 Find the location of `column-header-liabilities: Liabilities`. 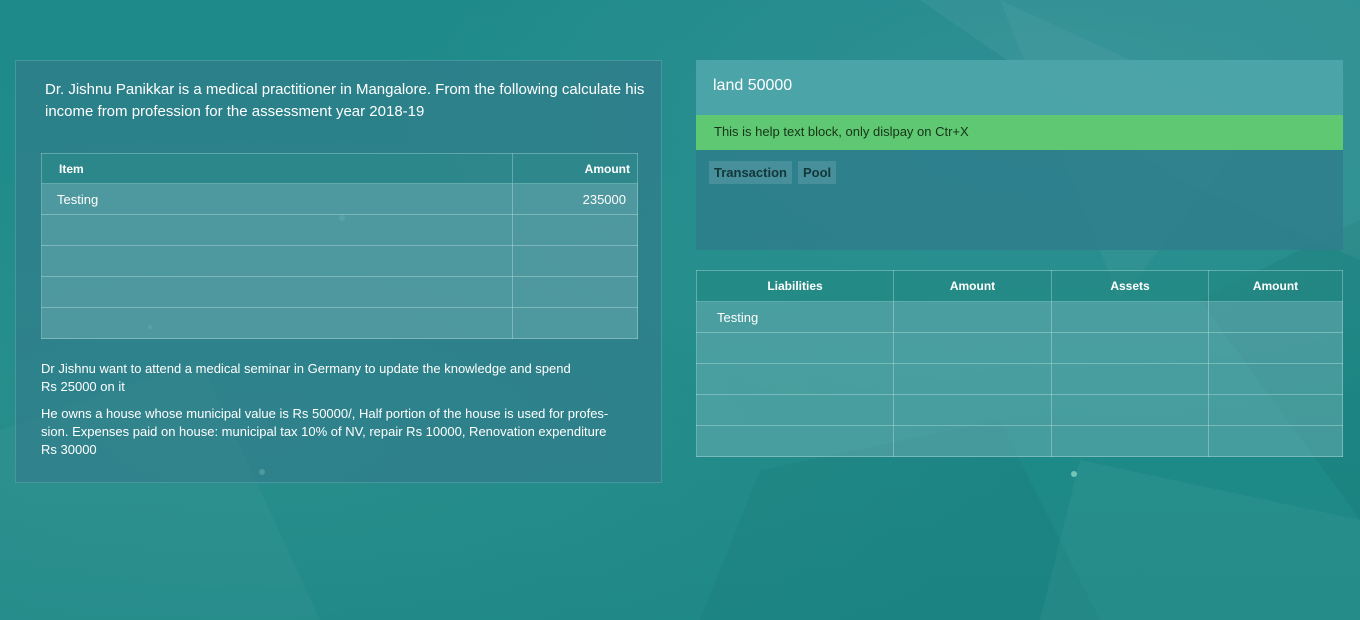

column-header-liabilities: Liabilities is located at coordinates (795, 286).